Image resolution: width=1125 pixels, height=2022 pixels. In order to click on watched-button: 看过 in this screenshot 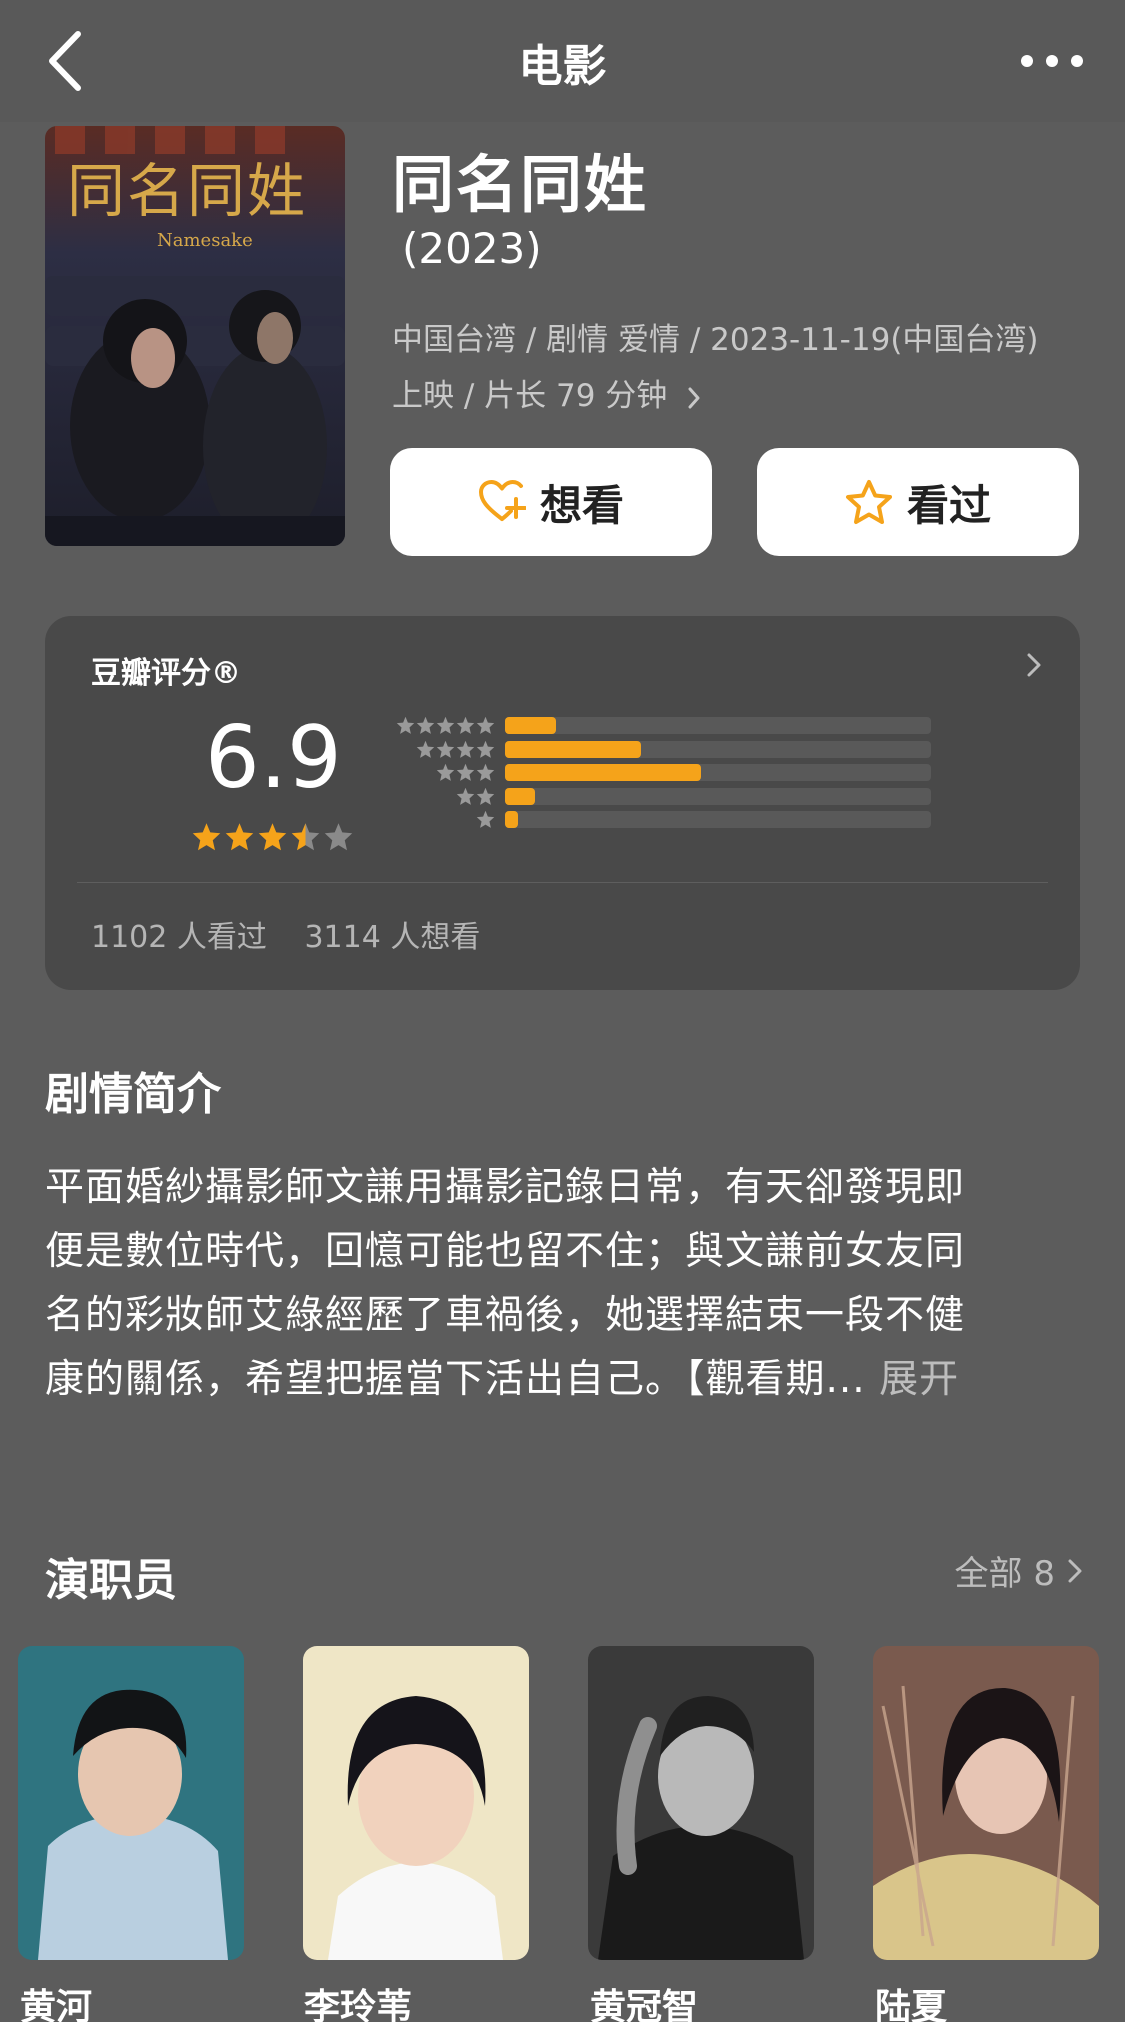, I will do `click(918, 502)`.